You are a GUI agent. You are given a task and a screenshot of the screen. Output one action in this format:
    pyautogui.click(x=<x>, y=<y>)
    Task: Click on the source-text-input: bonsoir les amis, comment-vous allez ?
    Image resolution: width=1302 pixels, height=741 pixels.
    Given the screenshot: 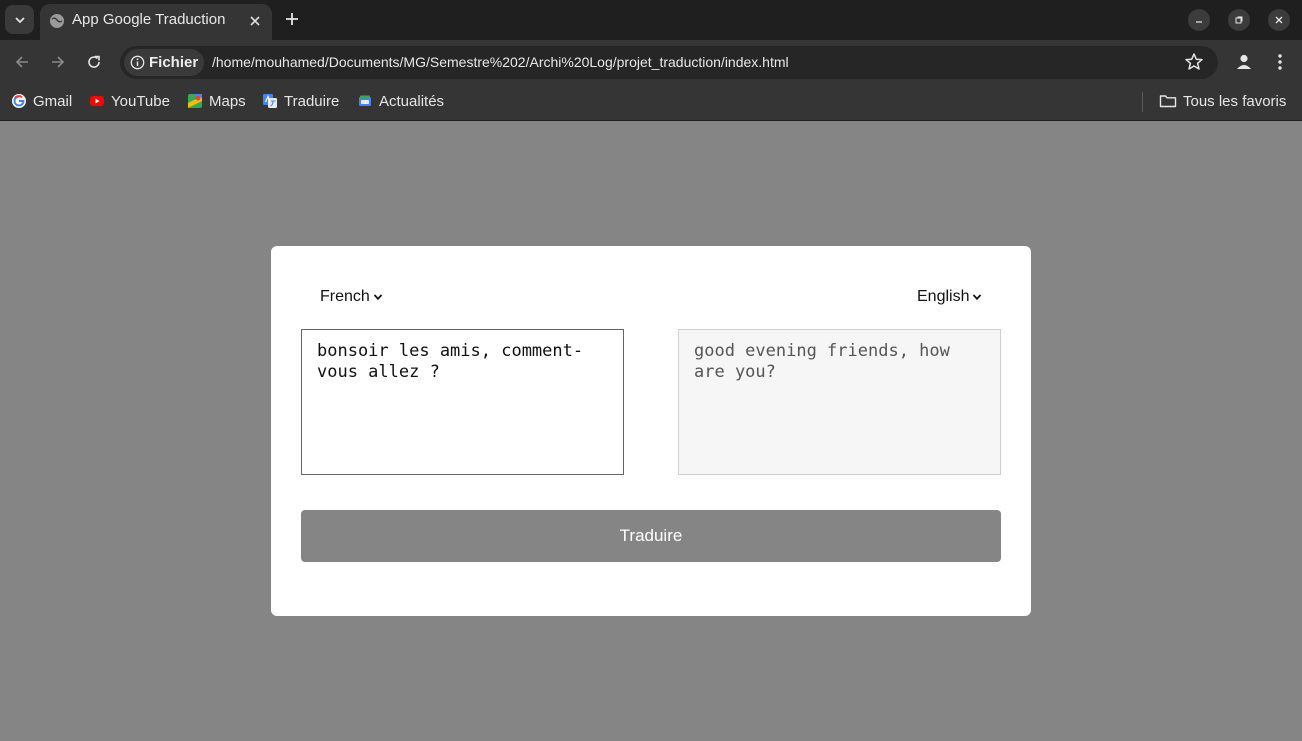 What is the action you would take?
    pyautogui.click(x=462, y=402)
    